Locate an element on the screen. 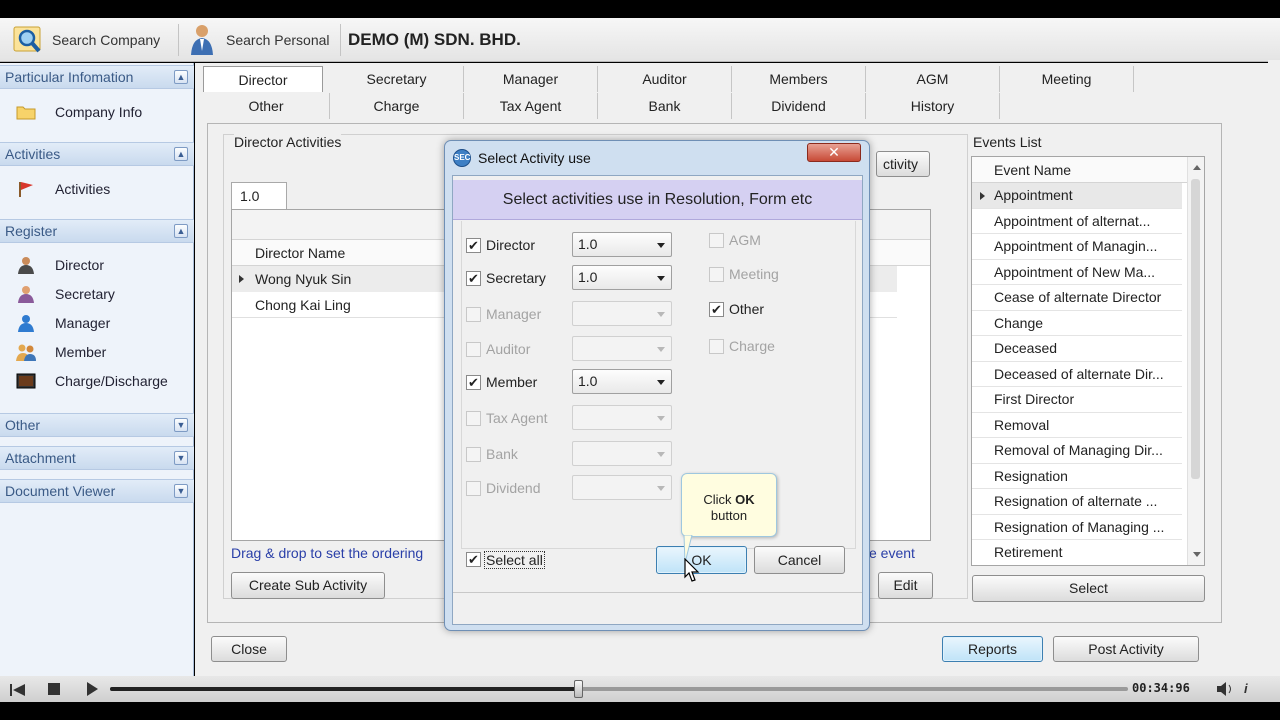 This screenshot has width=1280, height=720. play-icon is located at coordinates (92, 689).